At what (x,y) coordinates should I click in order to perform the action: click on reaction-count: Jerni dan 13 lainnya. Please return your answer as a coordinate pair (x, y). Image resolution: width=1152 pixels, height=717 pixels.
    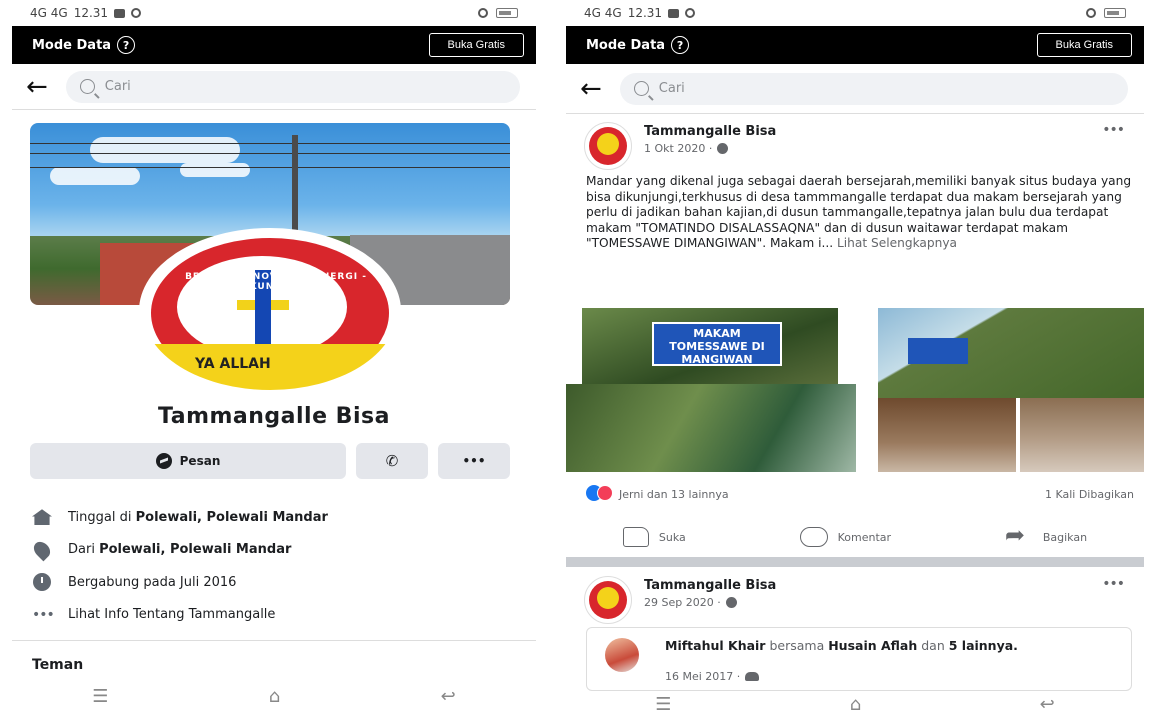
    Looking at the image, I should click on (674, 494).